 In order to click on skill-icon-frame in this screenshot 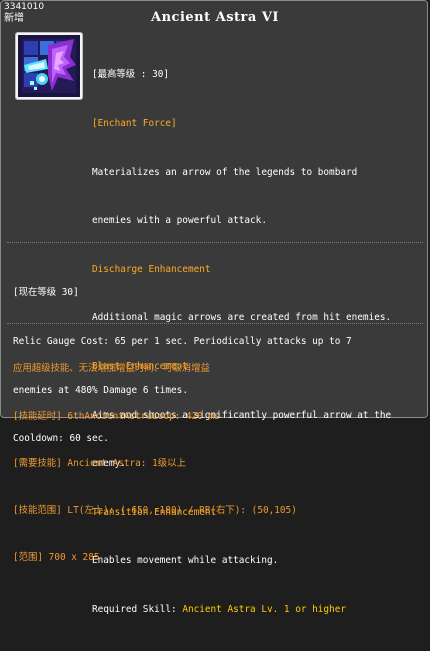, I will do `click(49, 66)`.